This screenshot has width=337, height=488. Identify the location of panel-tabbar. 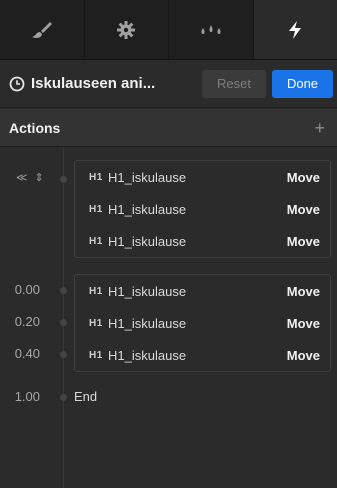
(168, 30).